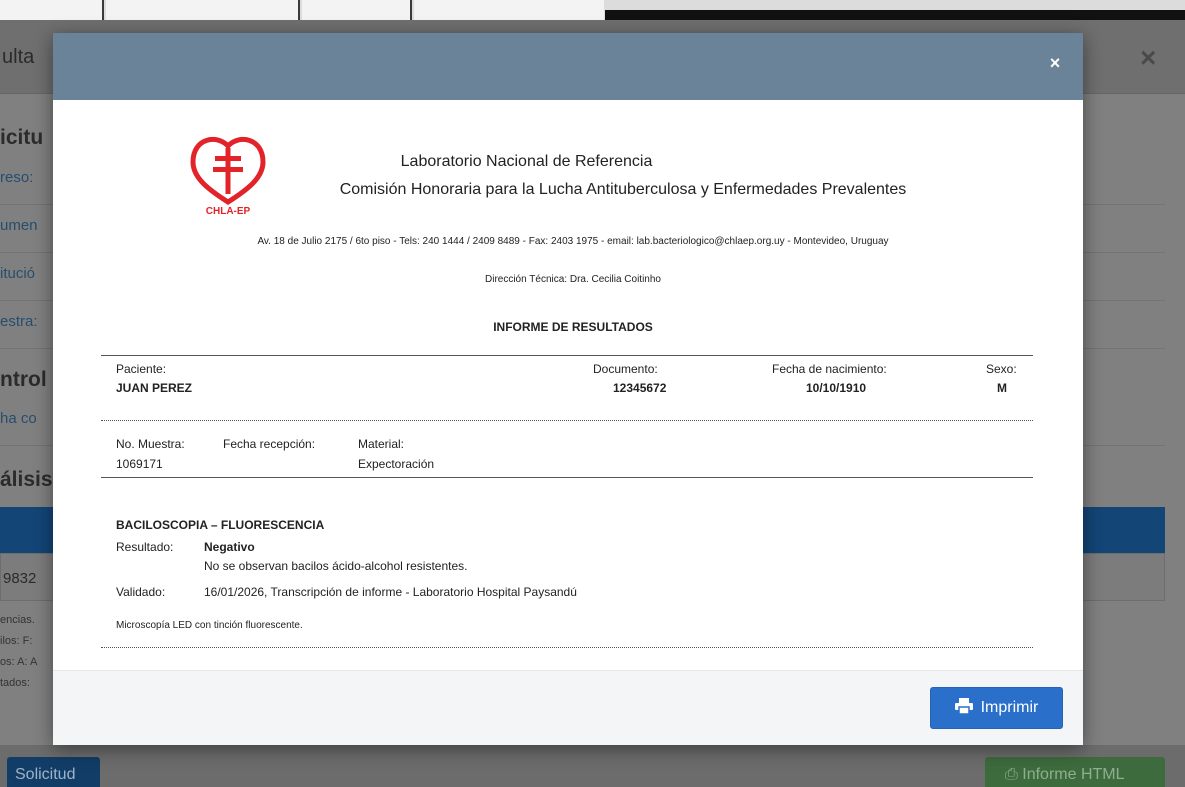  Describe the element at coordinates (22, 137) in the screenshot. I see `background-heading-solicitud: icitu` at that location.